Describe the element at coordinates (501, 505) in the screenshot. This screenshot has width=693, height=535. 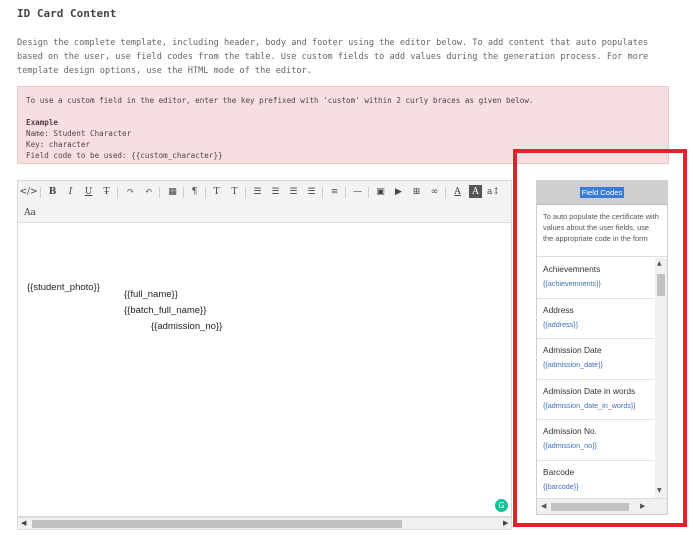
I see `grammarly-icon: G` at that location.